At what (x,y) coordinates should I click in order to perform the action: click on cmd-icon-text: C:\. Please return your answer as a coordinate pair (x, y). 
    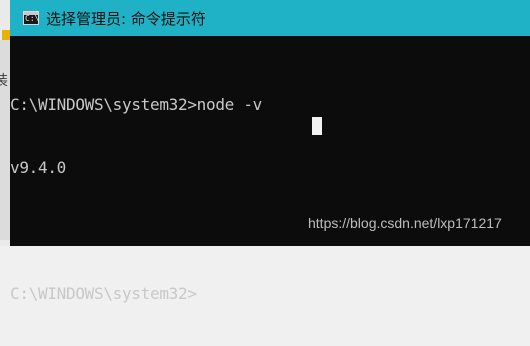
    Looking at the image, I should click on (32, 18).